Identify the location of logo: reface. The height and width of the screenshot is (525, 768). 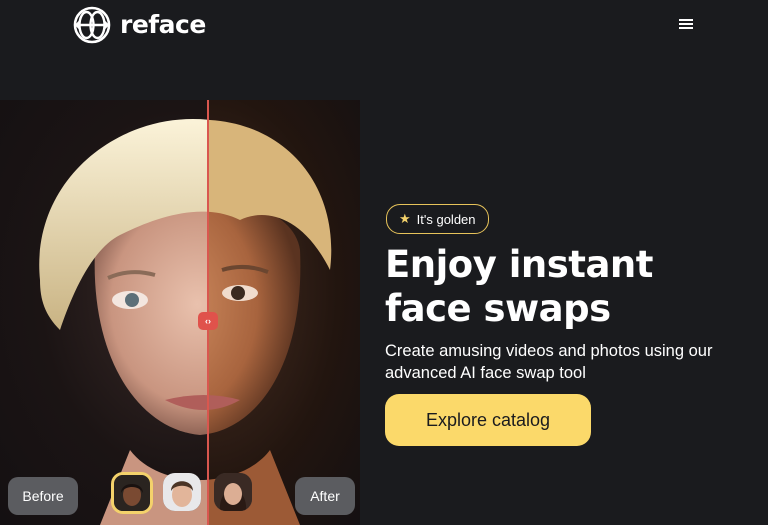
(139, 25).